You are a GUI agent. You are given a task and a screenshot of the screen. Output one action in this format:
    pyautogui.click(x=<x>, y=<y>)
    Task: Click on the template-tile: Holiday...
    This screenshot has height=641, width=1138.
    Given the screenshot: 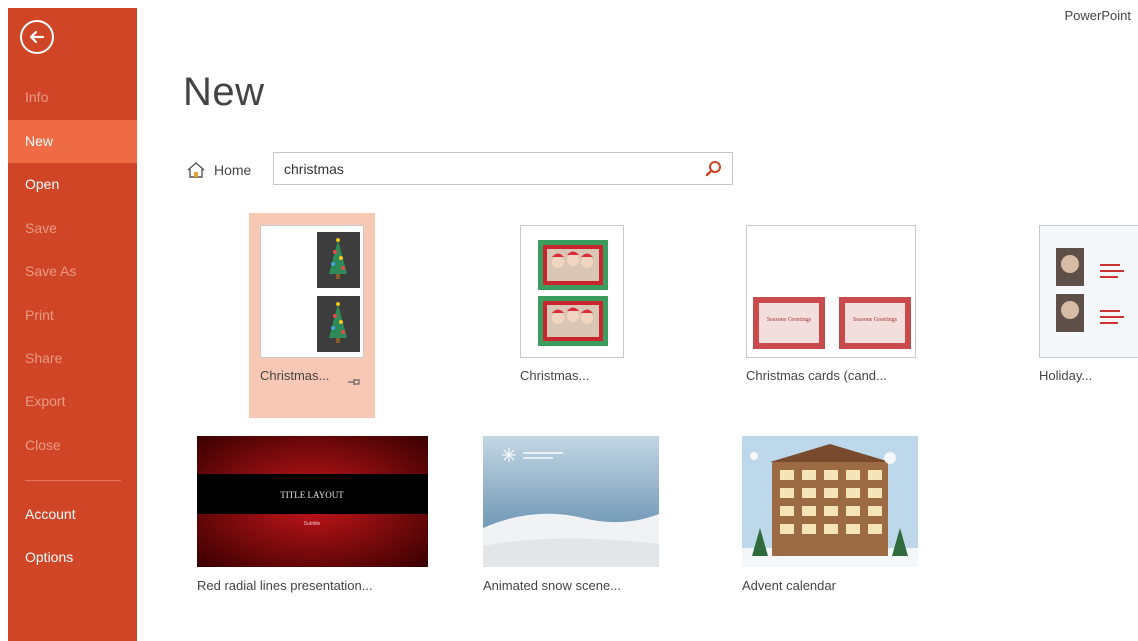 What is the action you would take?
    pyautogui.click(x=1083, y=315)
    